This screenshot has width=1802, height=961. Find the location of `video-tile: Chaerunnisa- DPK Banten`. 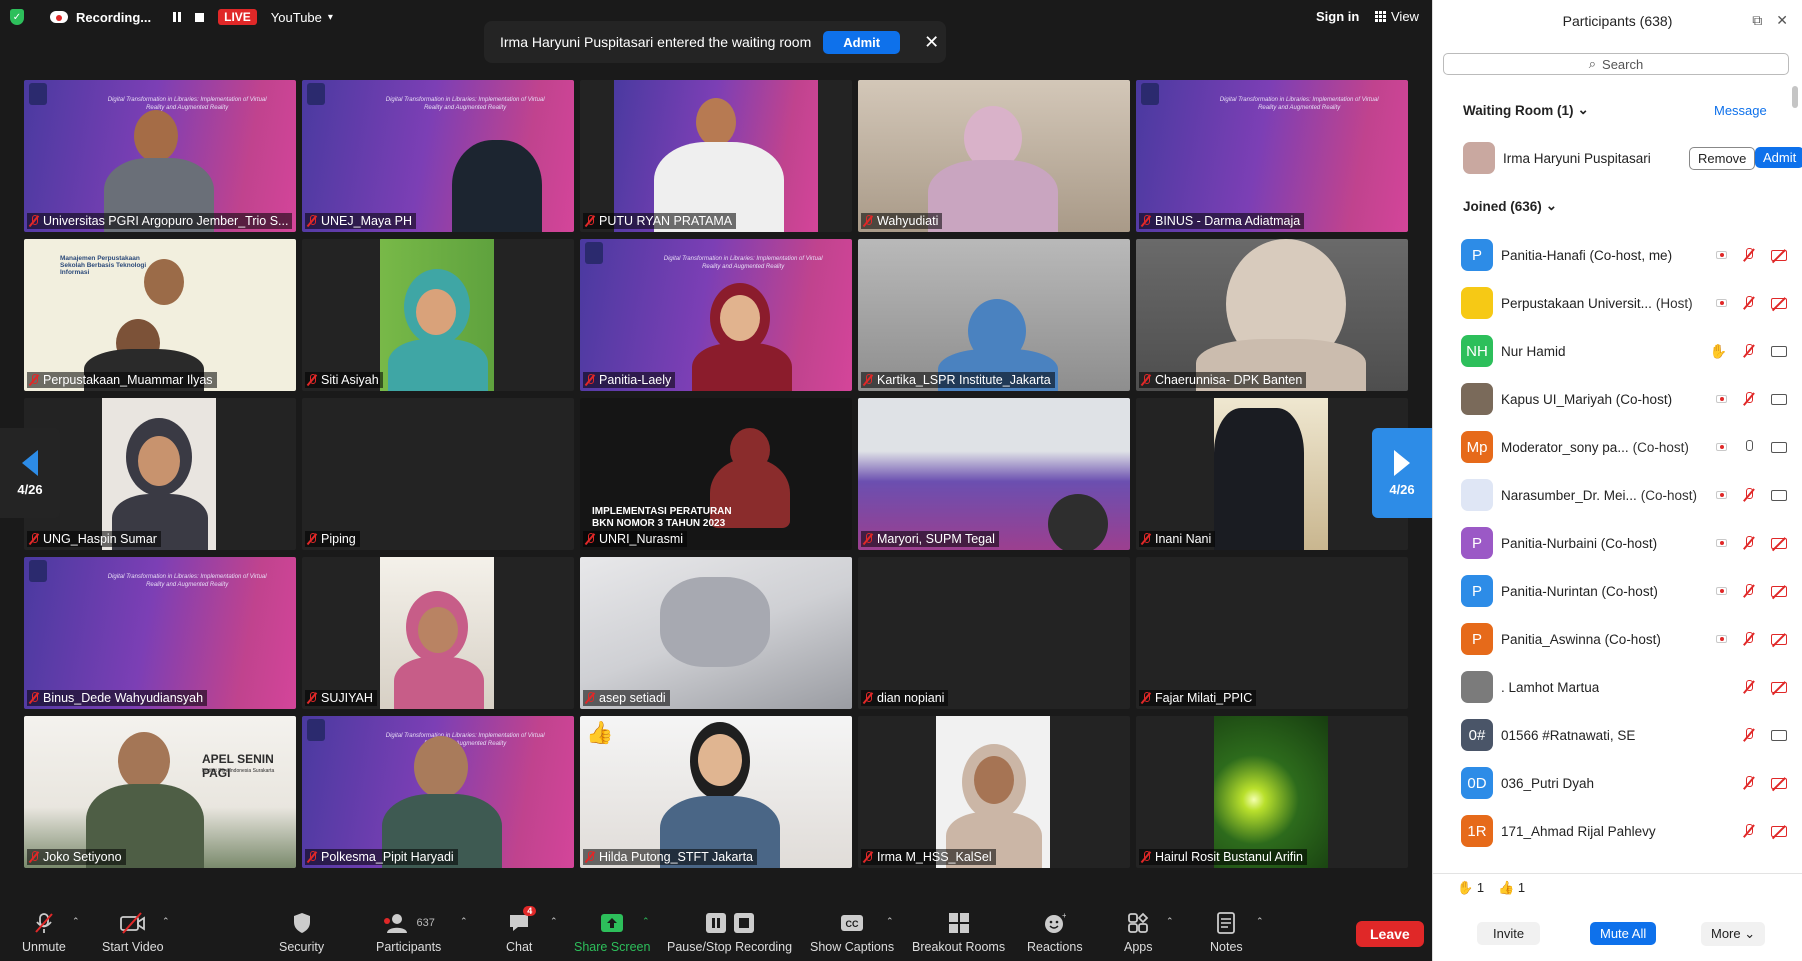

video-tile: Chaerunnisa- DPK Banten is located at coordinates (1272, 315).